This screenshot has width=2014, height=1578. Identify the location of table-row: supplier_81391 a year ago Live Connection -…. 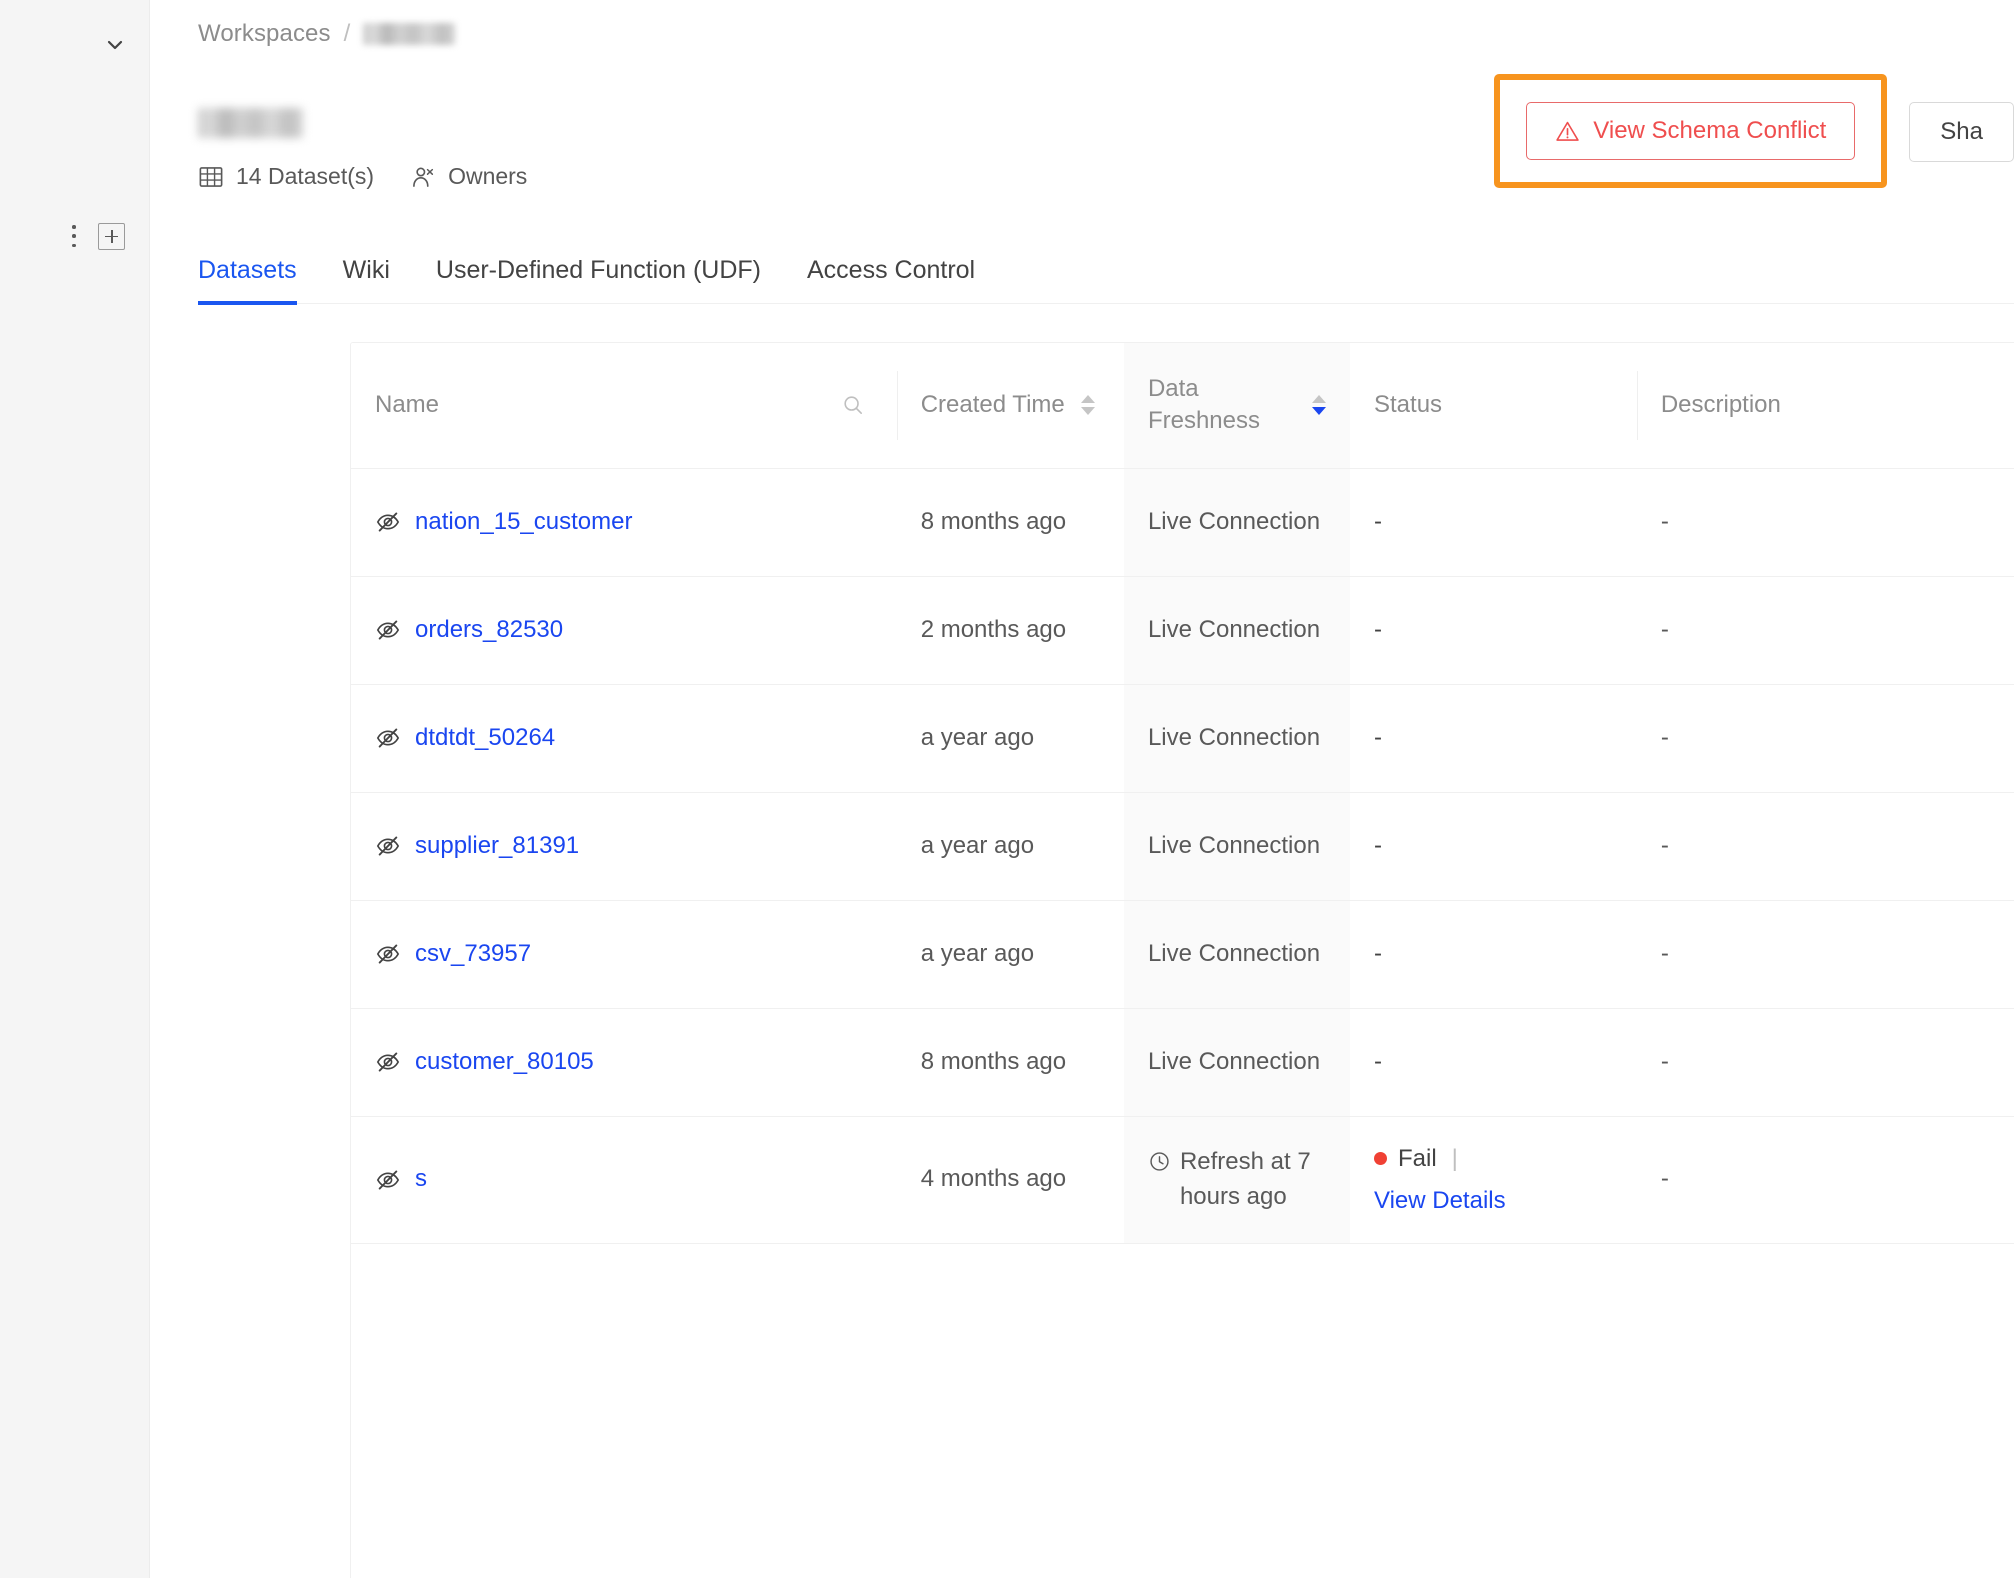
(1182, 846).